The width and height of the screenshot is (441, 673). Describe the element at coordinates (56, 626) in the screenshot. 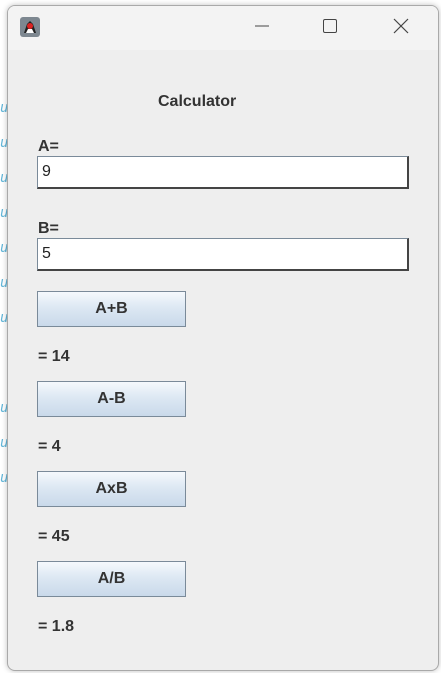

I see `divide-result: = 1.8` at that location.